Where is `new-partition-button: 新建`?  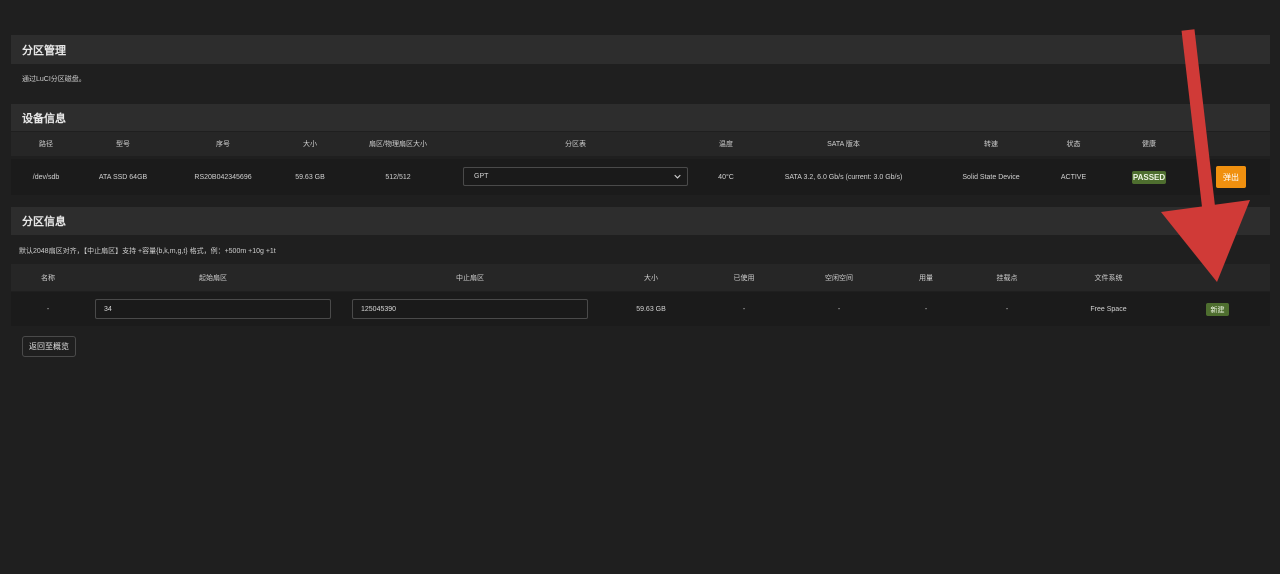
new-partition-button: 新建 is located at coordinates (1217, 309).